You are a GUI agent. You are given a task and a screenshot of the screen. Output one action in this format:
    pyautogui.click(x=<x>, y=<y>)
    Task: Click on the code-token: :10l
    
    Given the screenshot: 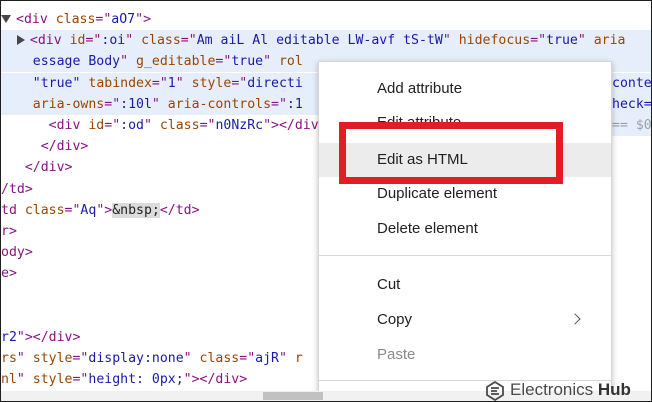 What is the action you would take?
    pyautogui.click(x=136, y=104)
    